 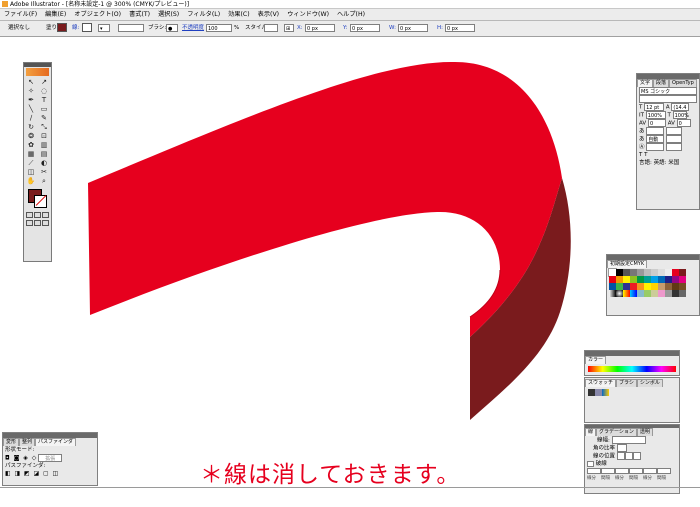 I want to click on tracking-field: 0, so click(x=683, y=123).